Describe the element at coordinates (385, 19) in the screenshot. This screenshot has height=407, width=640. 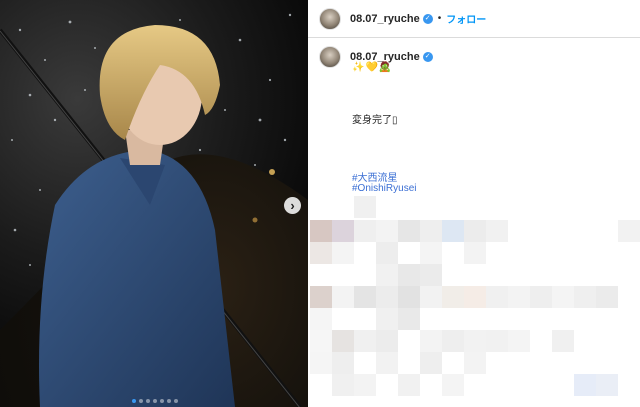
I see `username-link: 08.07_ryuche` at that location.